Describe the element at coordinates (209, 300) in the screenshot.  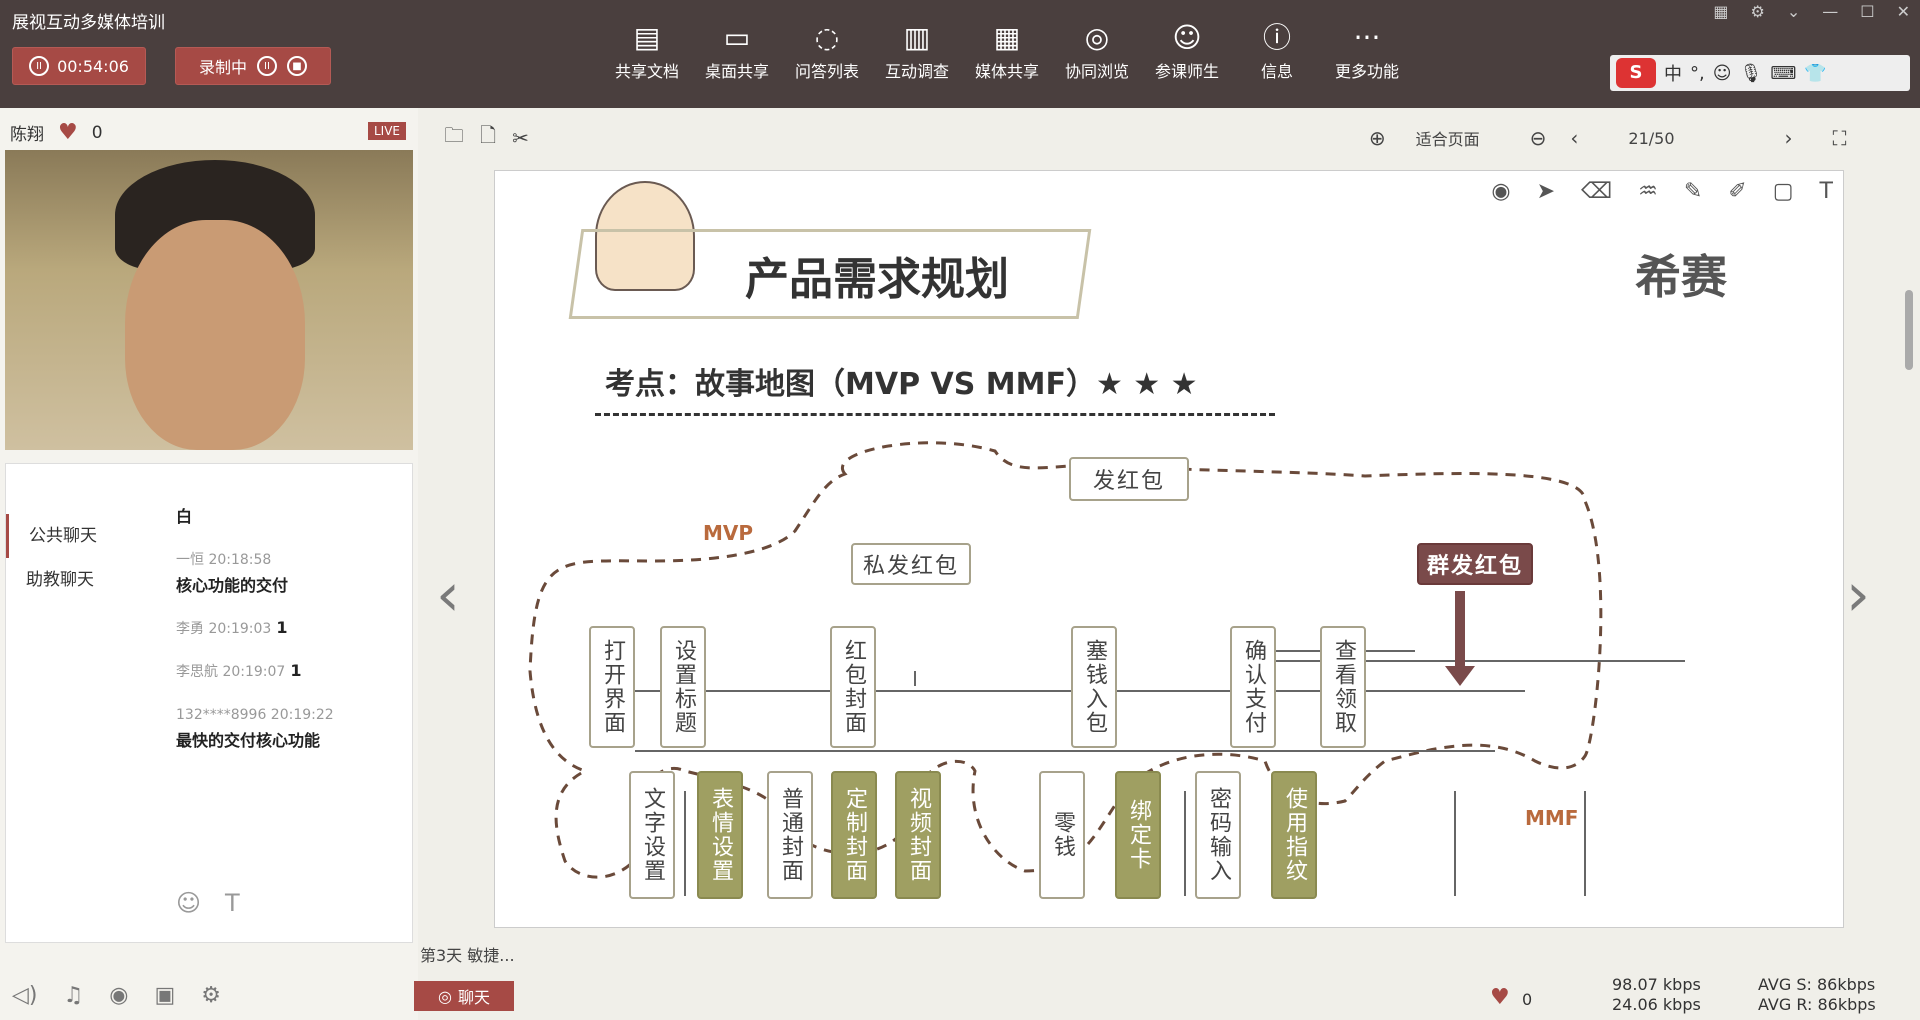
I see `presenter-video` at that location.